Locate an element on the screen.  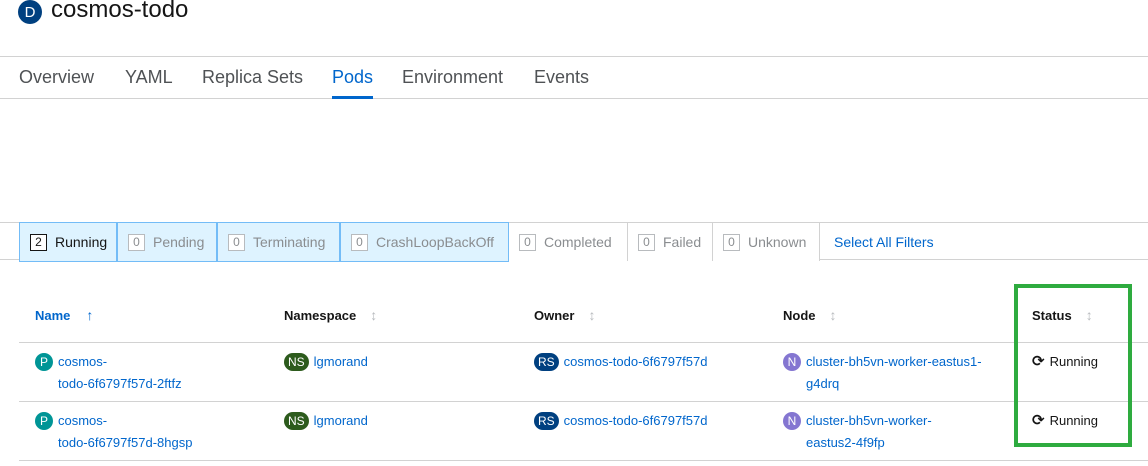
table-row-1-owner: RS cosmos-todo-6f6797f57d is located at coordinates (620, 362).